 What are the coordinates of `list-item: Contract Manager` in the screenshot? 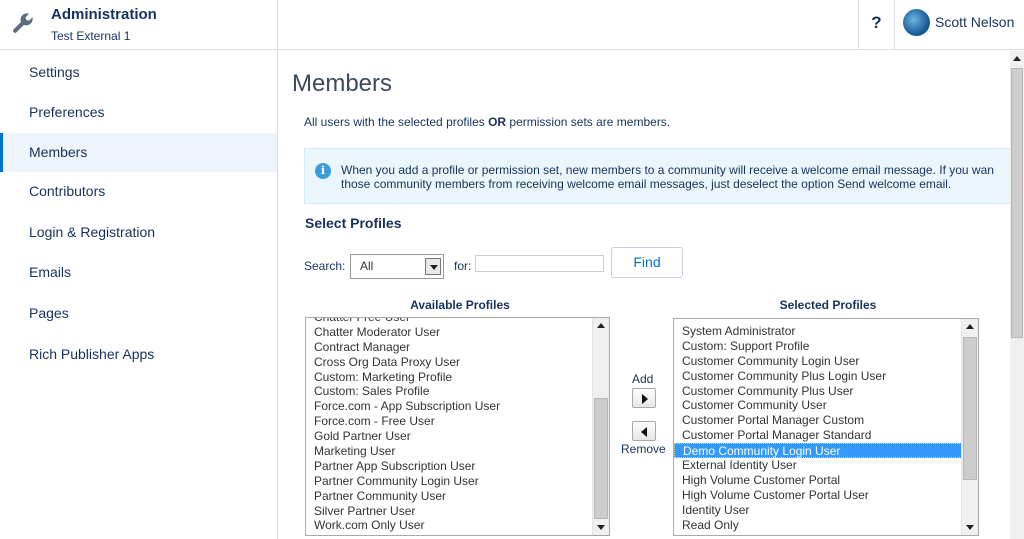 It's located at (457, 347).